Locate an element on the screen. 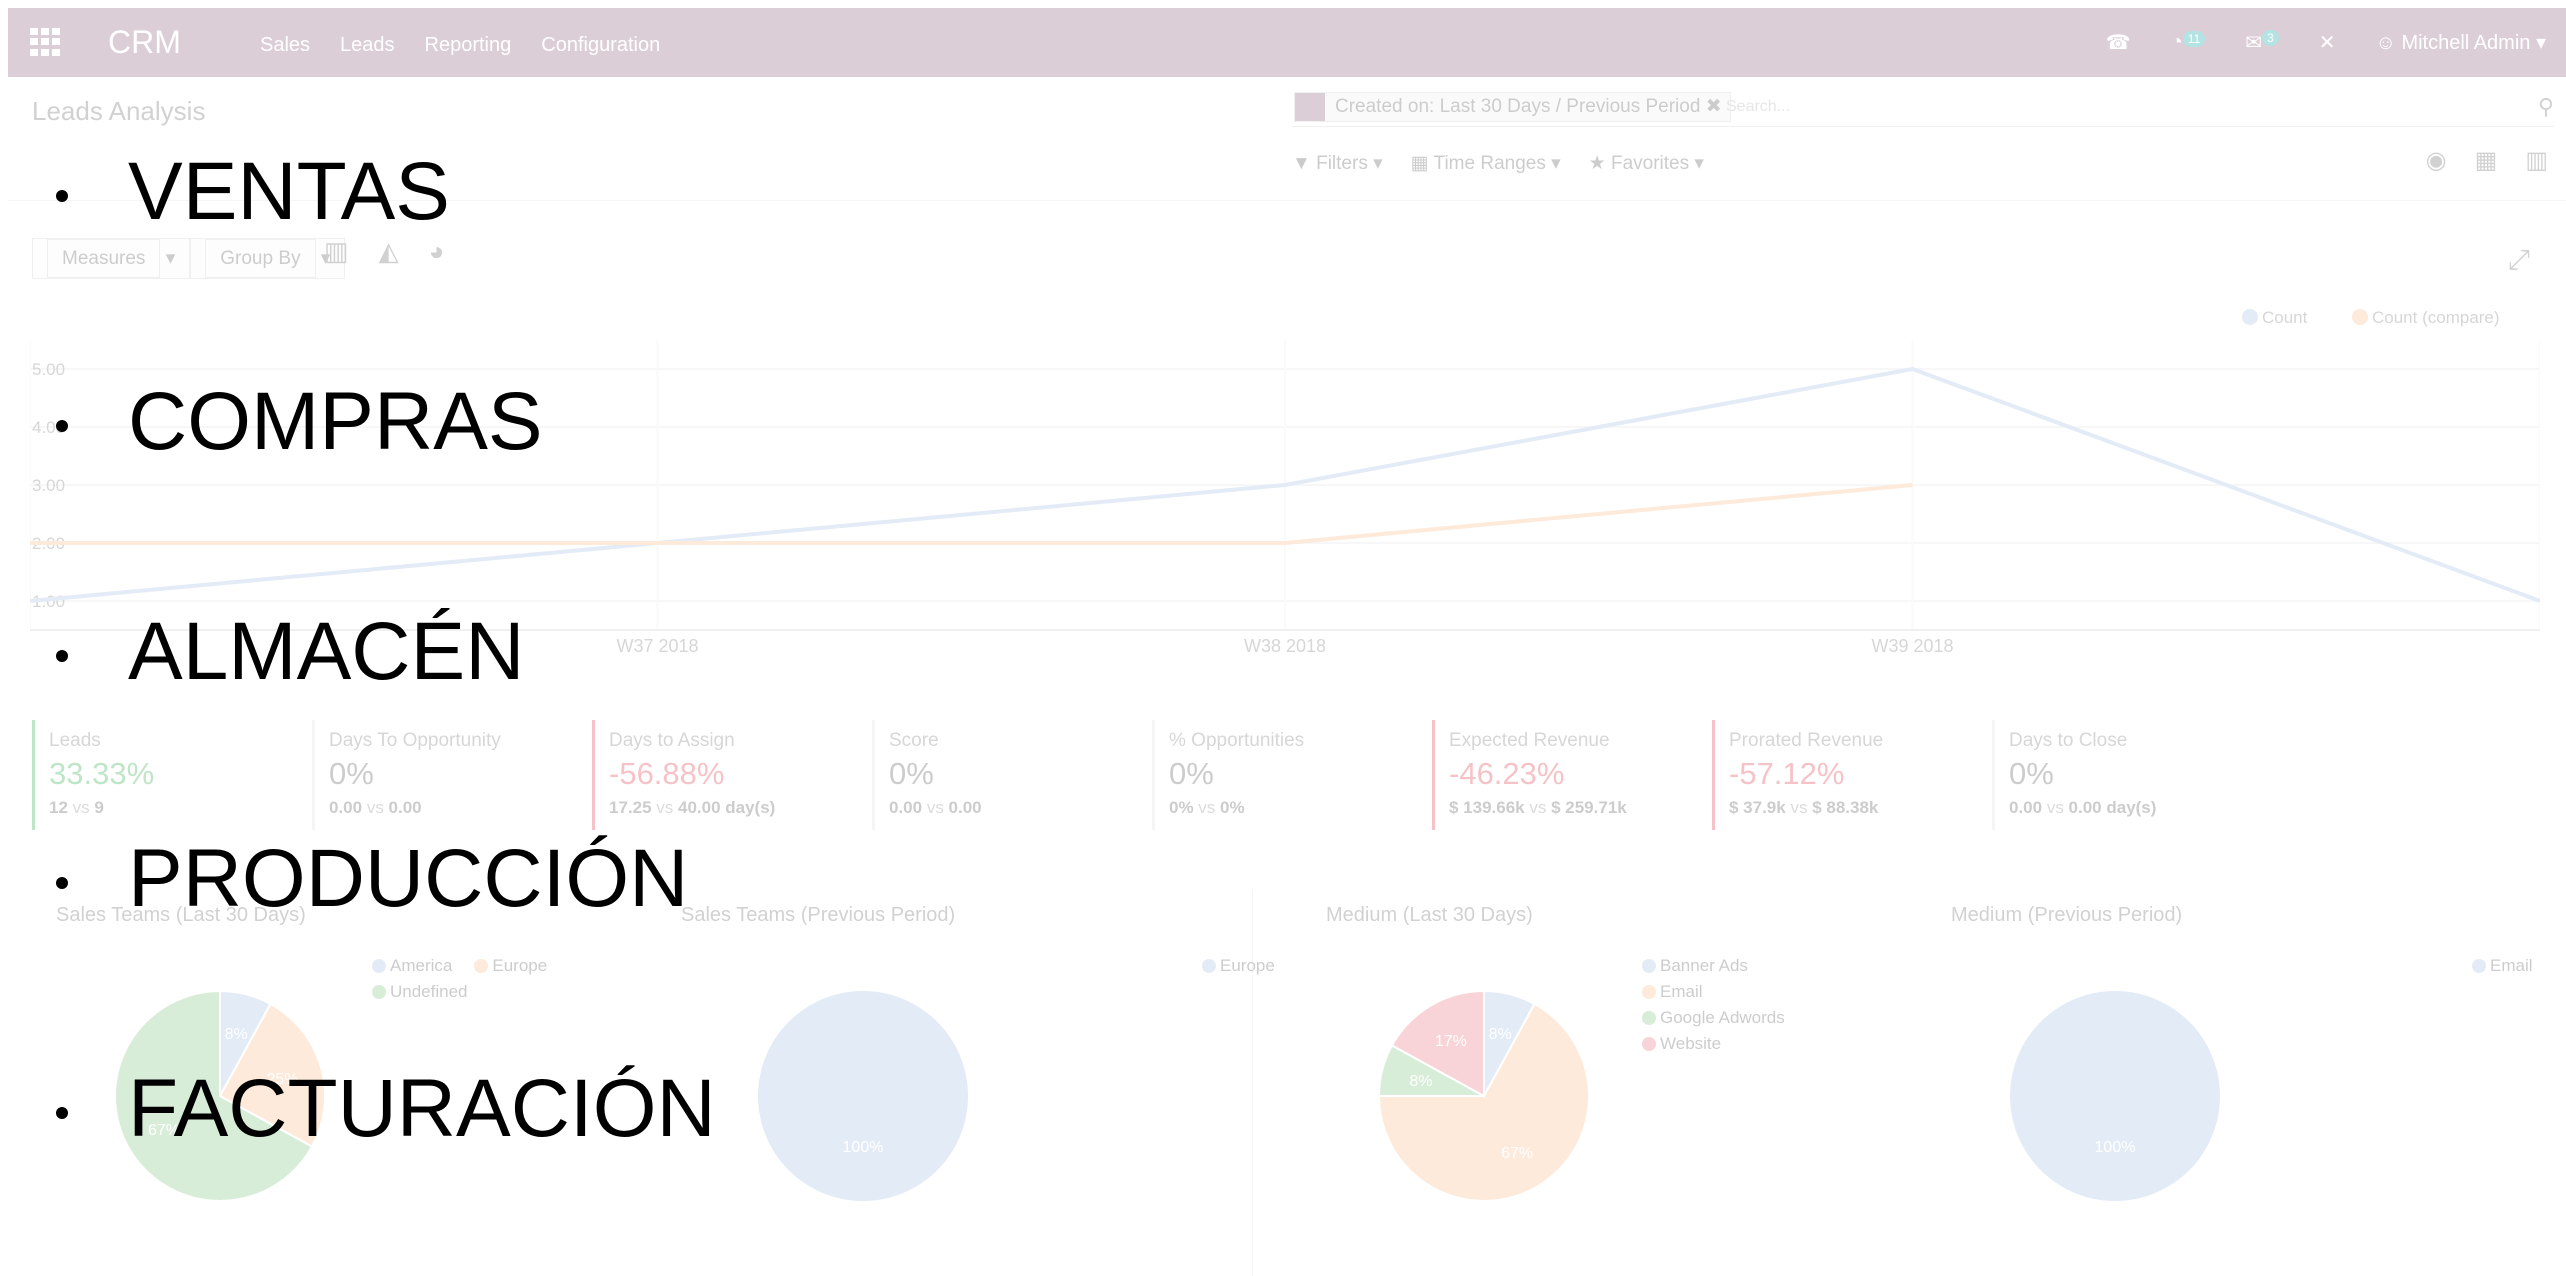 The image size is (2566, 1276). legend-item: Website is located at coordinates (1762, 1044).